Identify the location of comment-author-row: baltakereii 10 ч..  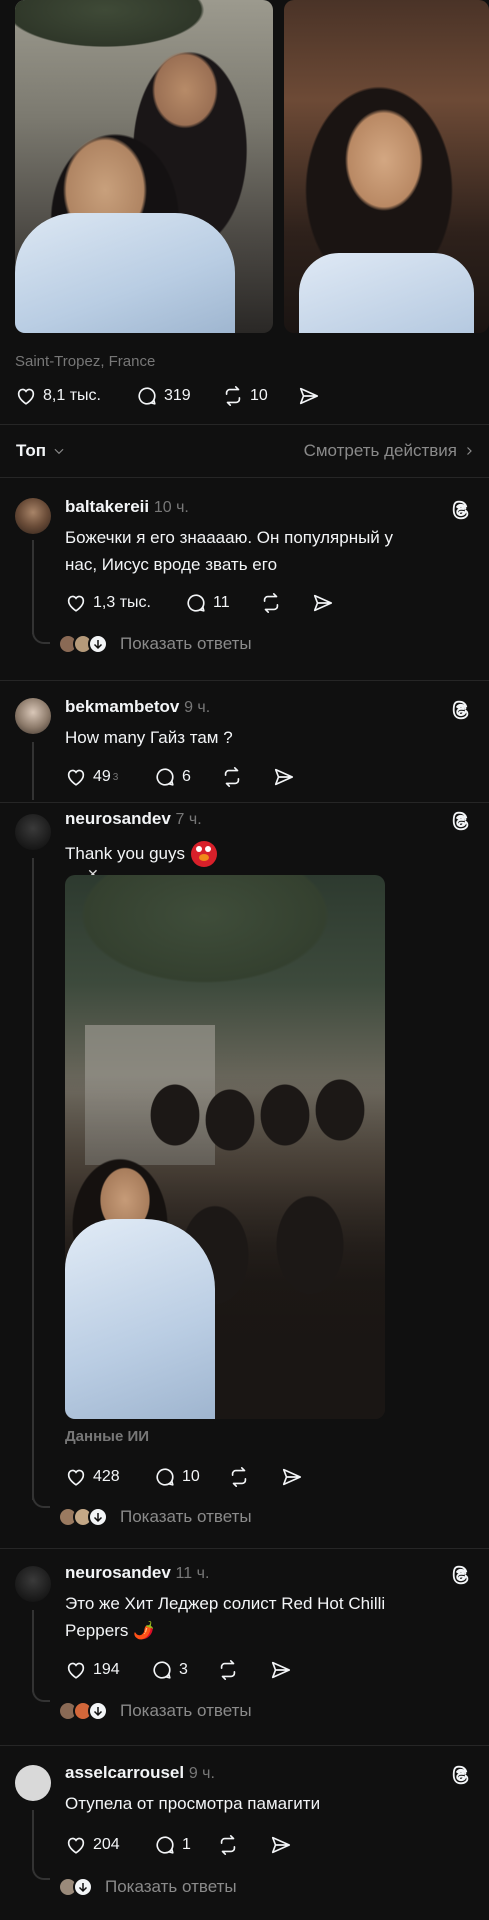
(127, 507).